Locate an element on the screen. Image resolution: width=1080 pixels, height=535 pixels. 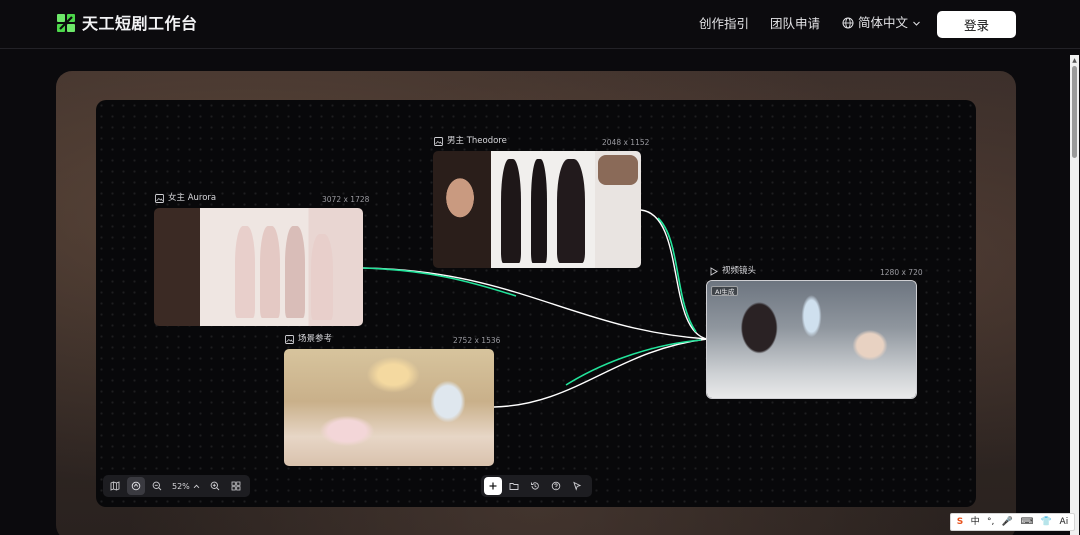
node-title-shot: 视频镜头 is located at coordinates (732, 271).